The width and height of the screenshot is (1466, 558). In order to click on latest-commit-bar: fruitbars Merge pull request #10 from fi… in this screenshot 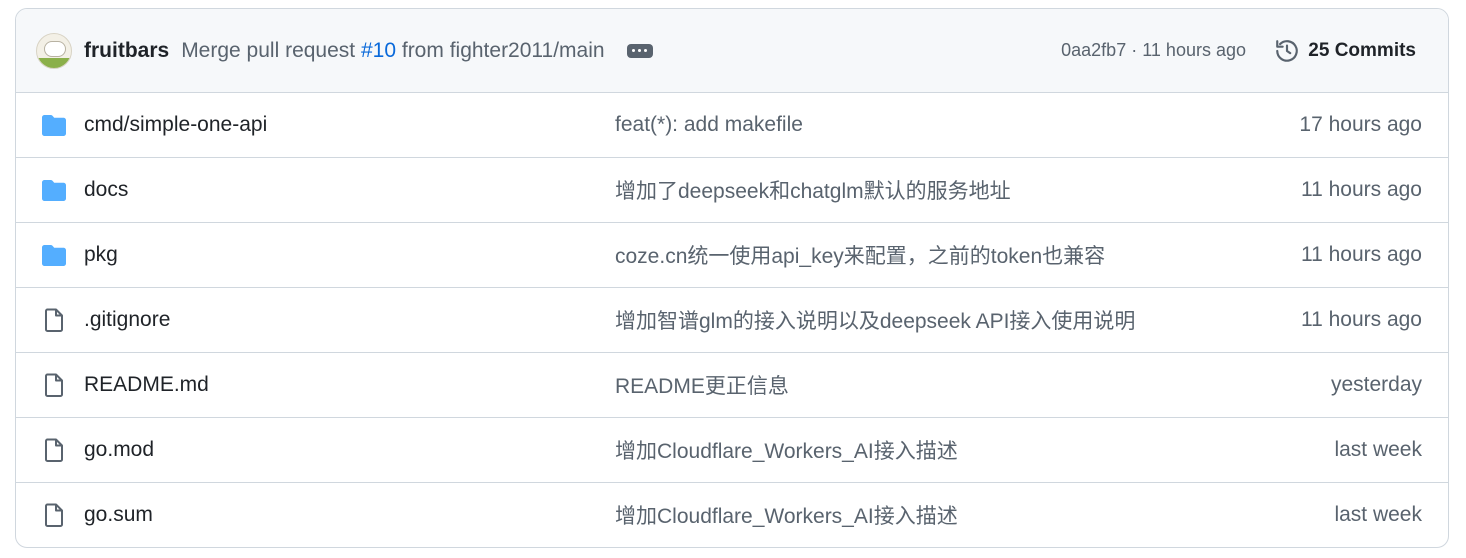, I will do `click(732, 51)`.